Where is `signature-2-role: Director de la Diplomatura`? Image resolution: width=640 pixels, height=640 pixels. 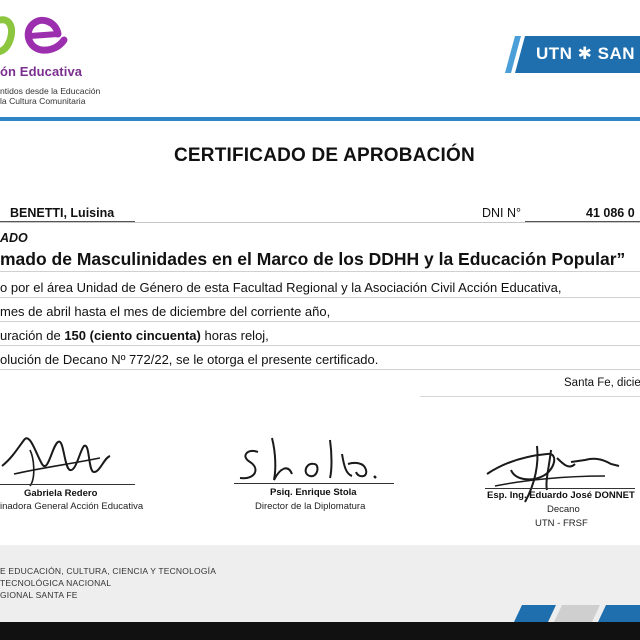
signature-2-role: Director de la Diplomatura is located at coordinates (310, 506).